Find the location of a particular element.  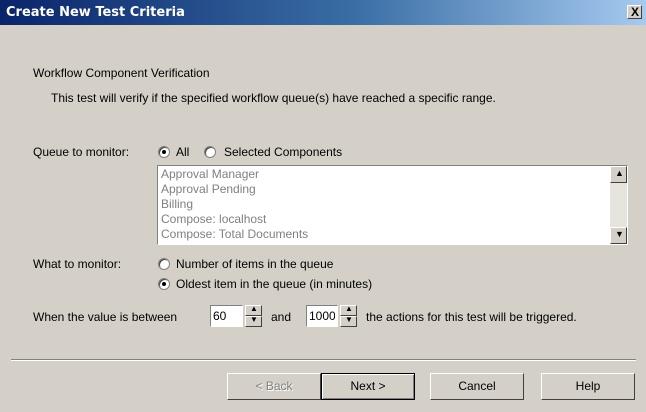

max-down-button: ▼ is located at coordinates (348, 321).